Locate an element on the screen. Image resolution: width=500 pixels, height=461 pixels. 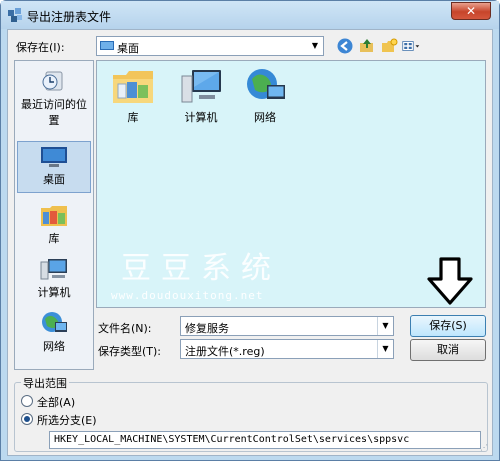
place-libraries: 库 is located at coordinates (54, 225).